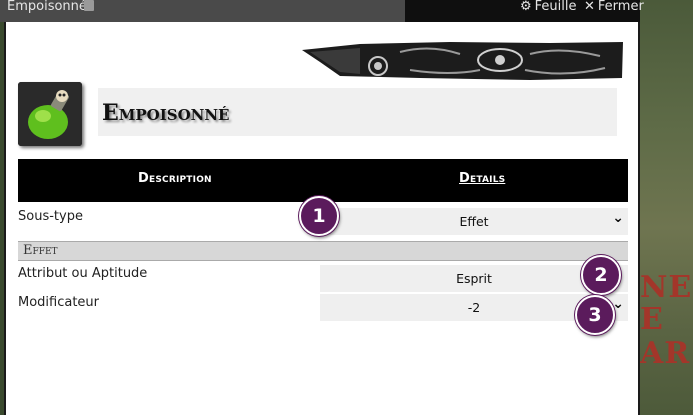  I want to click on close-icon: ✕, so click(589, 7).